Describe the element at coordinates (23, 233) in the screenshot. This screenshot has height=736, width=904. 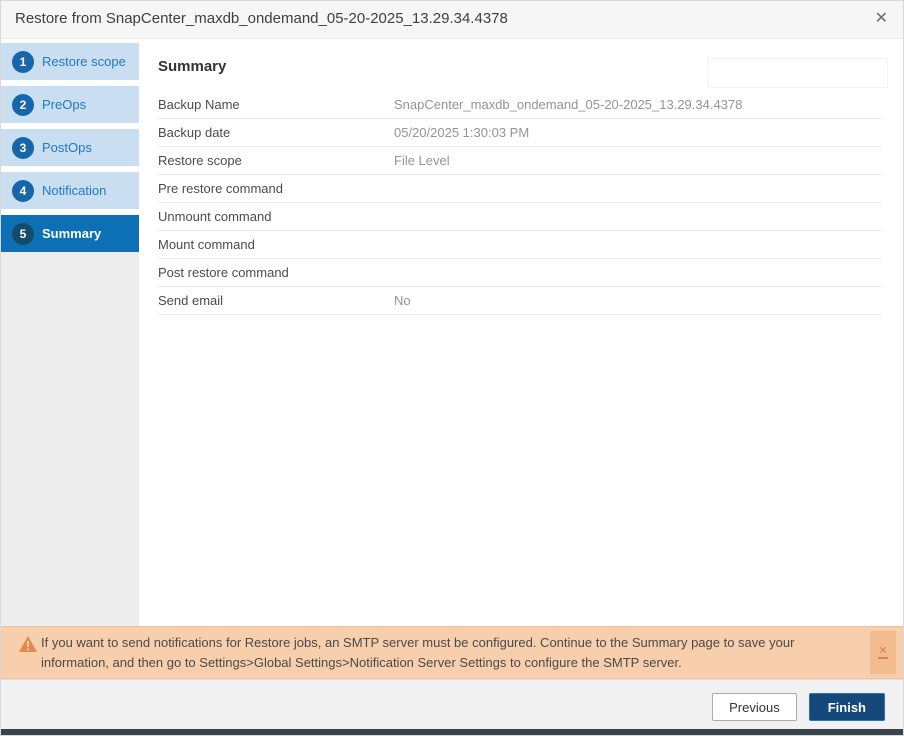
I see `step-number-badge: 5` at that location.